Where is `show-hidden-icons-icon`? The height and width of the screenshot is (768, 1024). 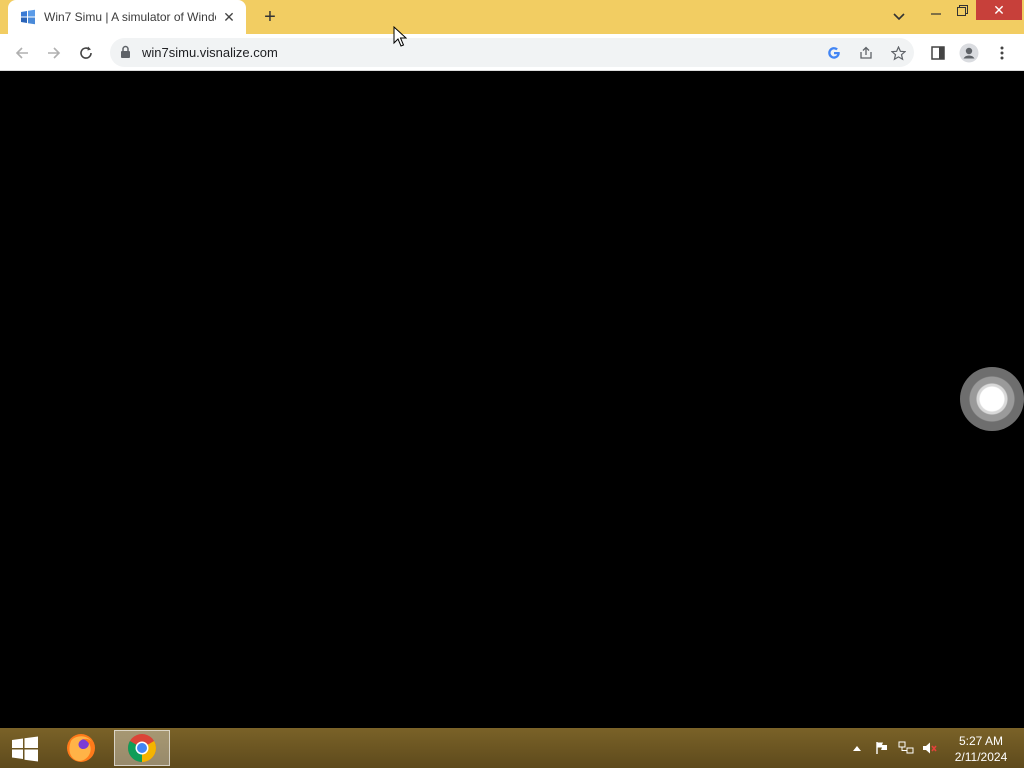 show-hidden-icons-icon is located at coordinates (857, 748).